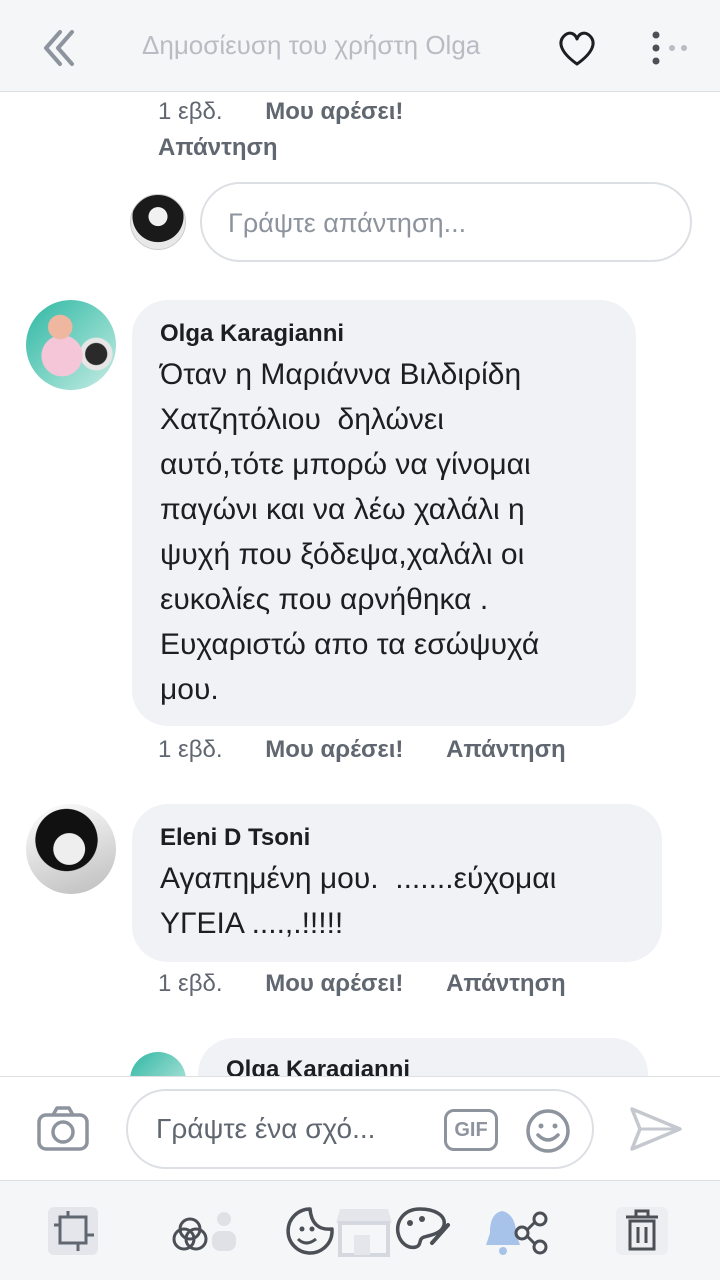 This screenshot has height=1280, width=720. Describe the element at coordinates (423, 1057) in the screenshot. I see `comment-bubble: Olga Karagianni` at that location.